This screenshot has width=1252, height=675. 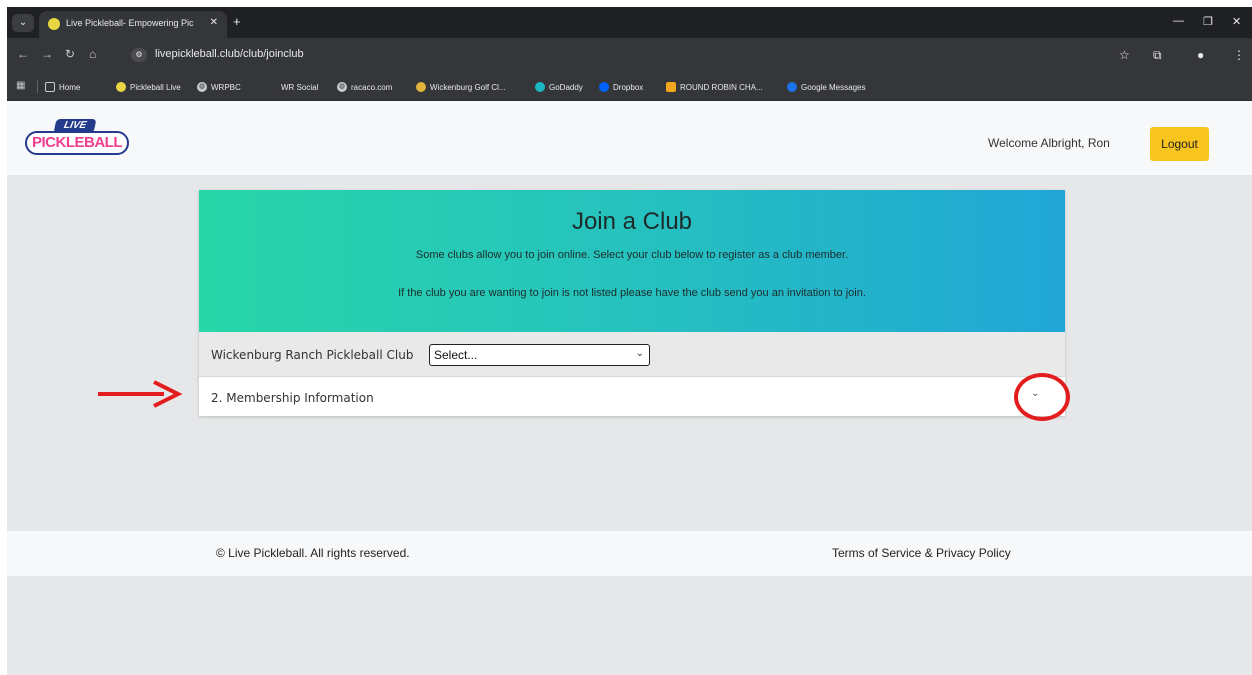 What do you see at coordinates (1236, 21) in the screenshot?
I see `close-window-icon: ✕` at bounding box center [1236, 21].